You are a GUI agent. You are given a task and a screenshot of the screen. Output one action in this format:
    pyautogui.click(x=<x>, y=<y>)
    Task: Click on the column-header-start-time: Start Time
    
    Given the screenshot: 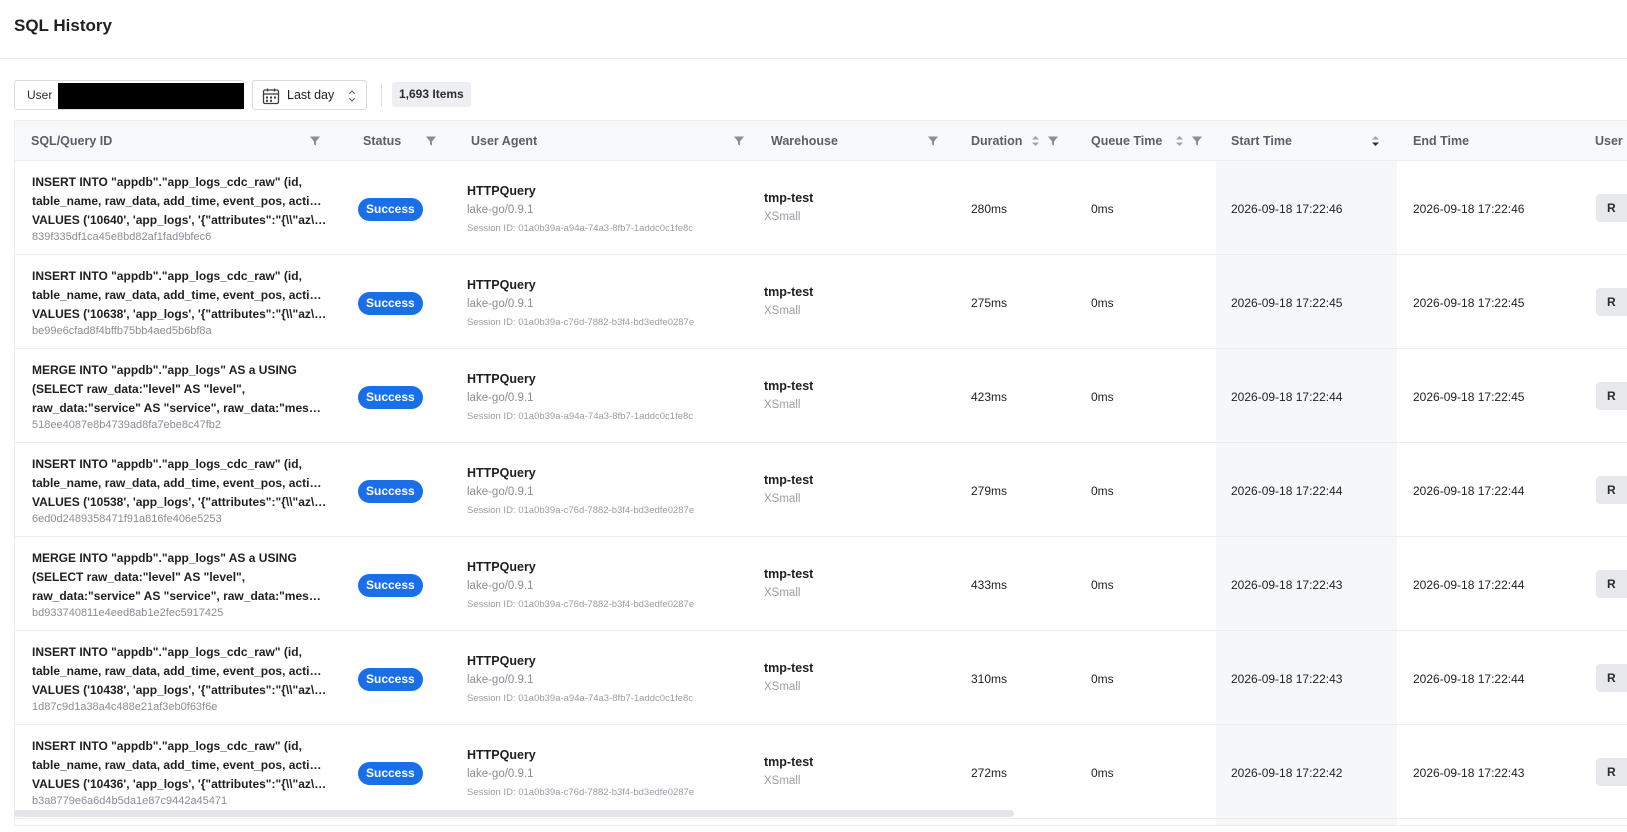 What is the action you would take?
    pyautogui.click(x=1261, y=141)
    